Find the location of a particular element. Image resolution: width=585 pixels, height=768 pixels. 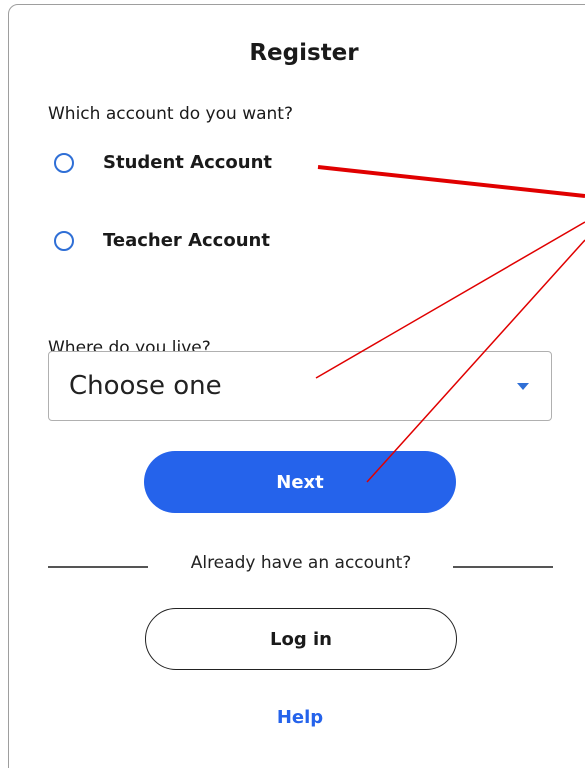

chevron-down-icon is located at coordinates (523, 386).